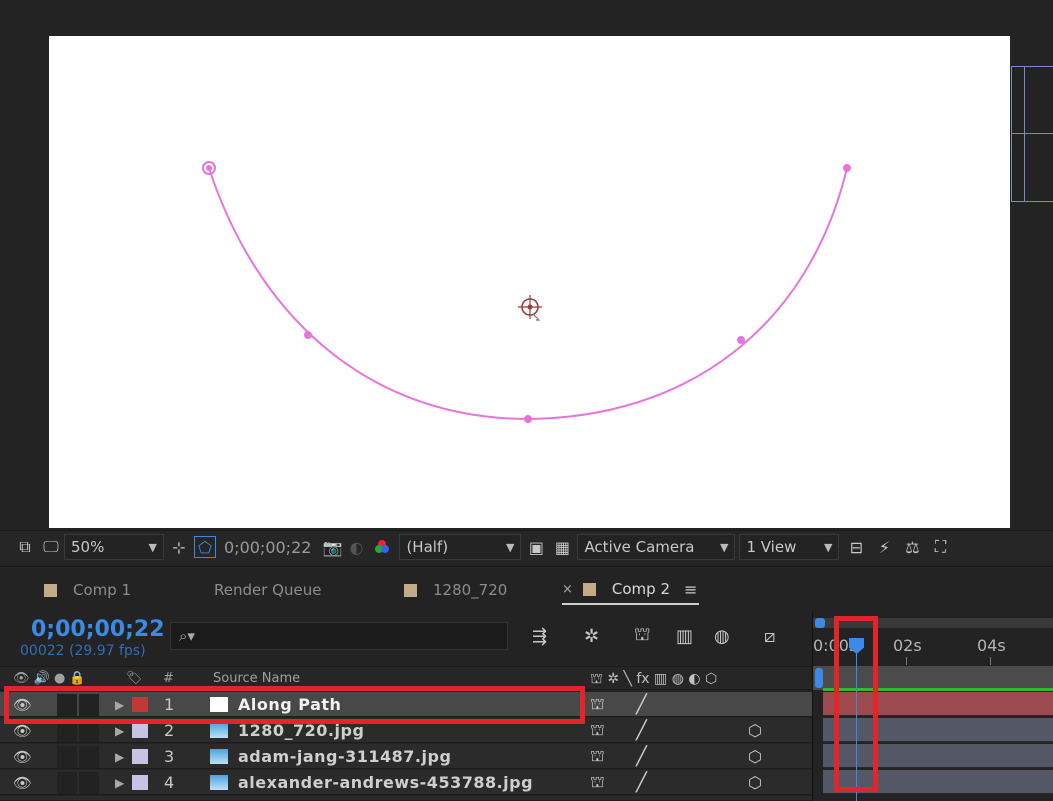  What do you see at coordinates (656, 547) in the screenshot?
I see `camera-dropdown: Active Camera ▼` at bounding box center [656, 547].